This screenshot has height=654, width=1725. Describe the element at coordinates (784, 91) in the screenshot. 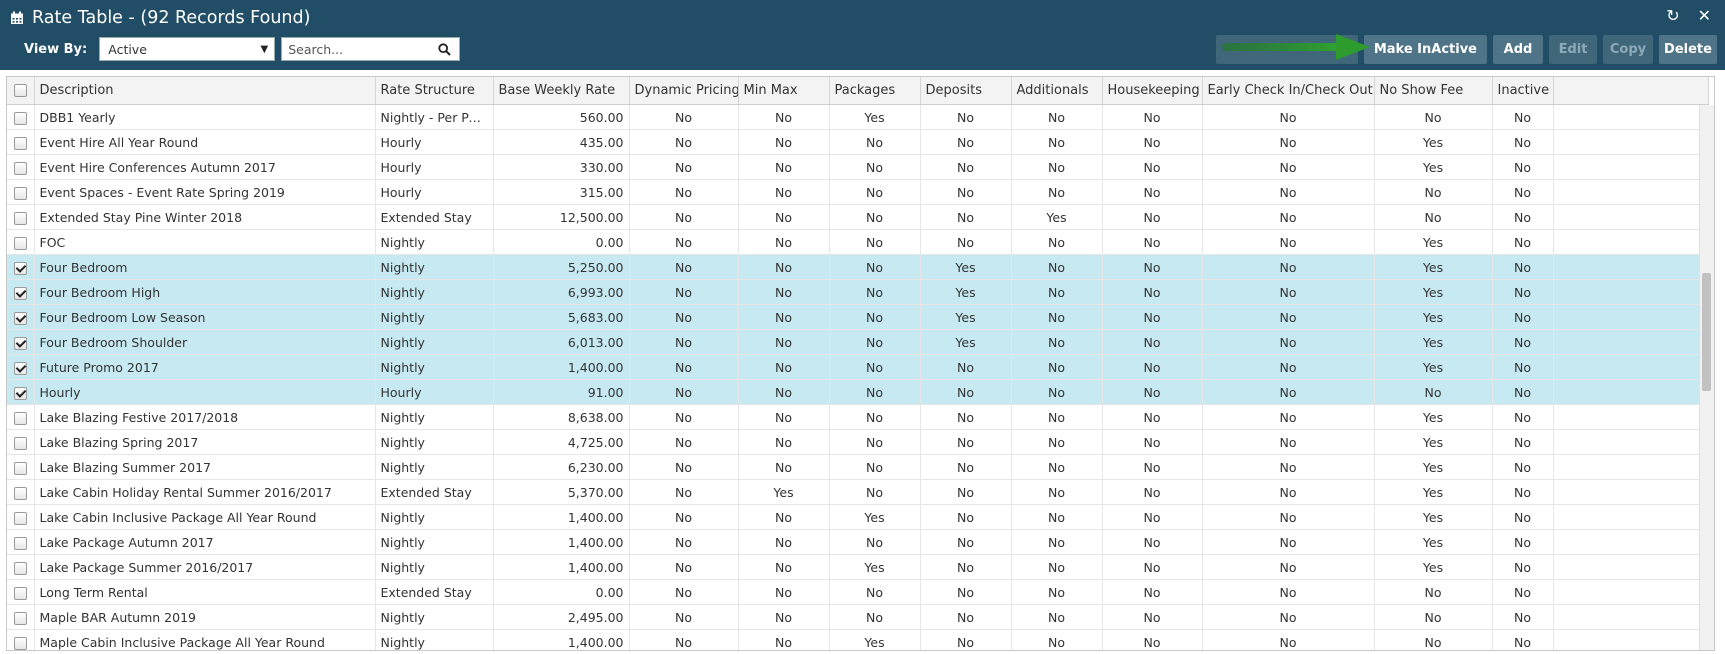

I see `column-header: Min Max` at that location.